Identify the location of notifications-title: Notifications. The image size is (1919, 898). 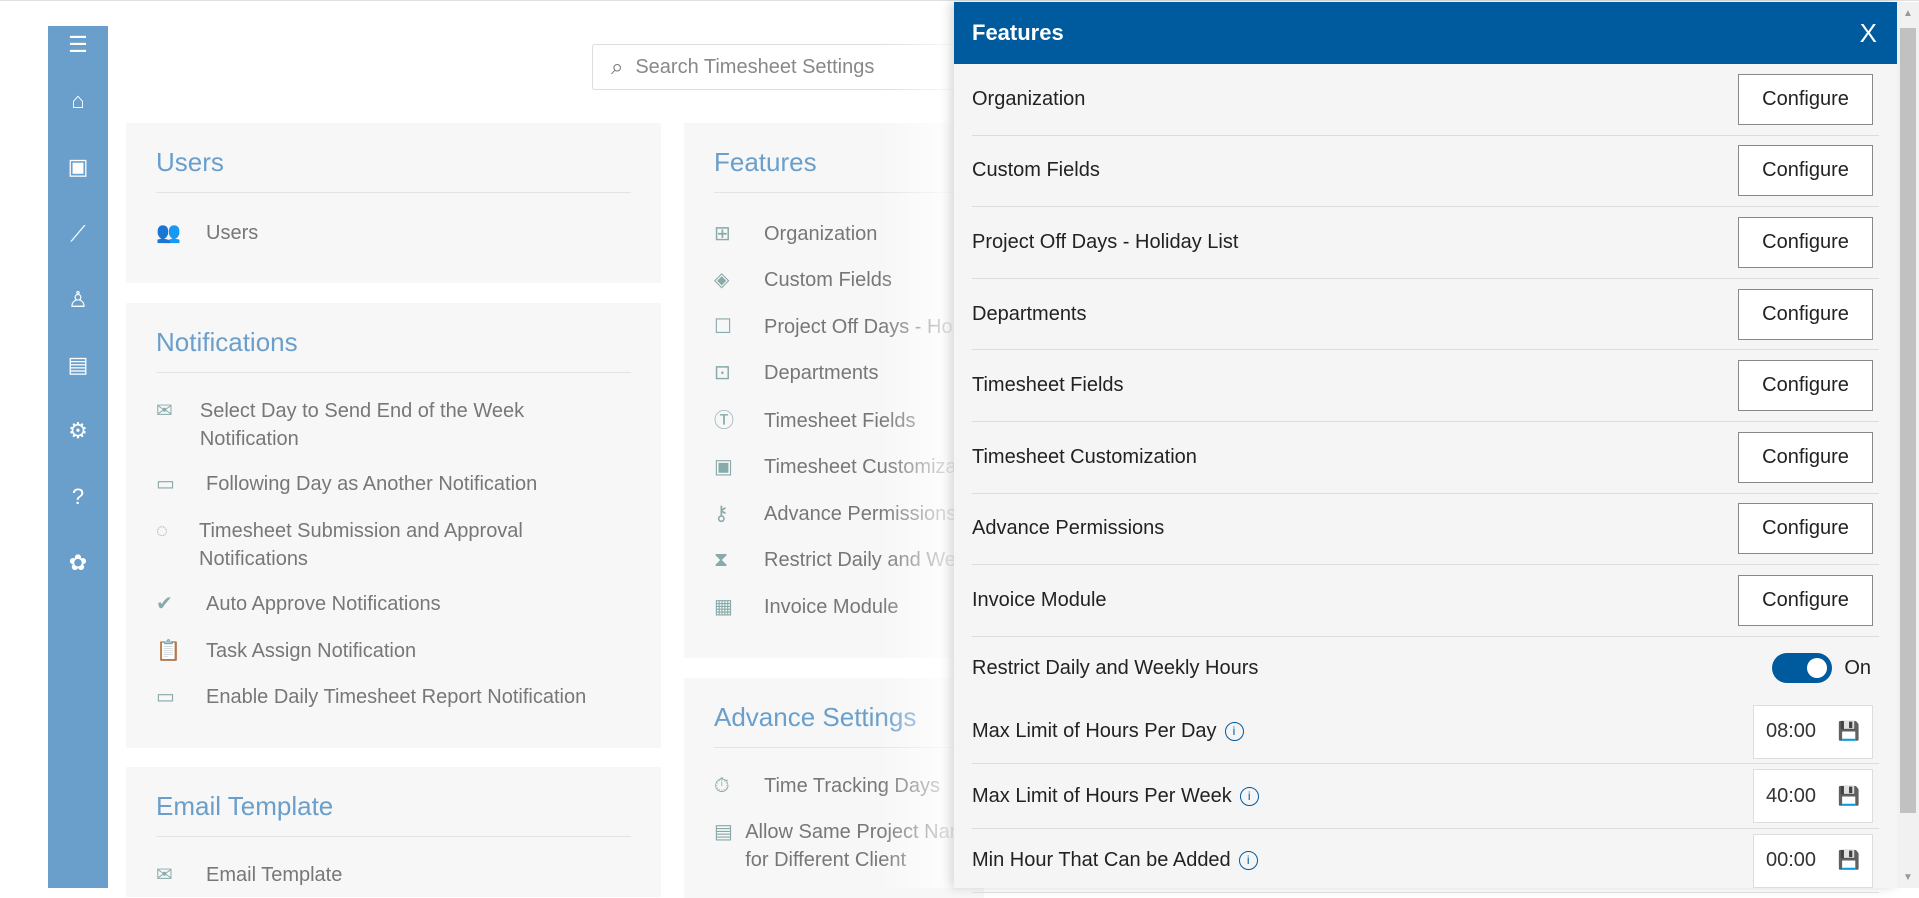
(393, 350).